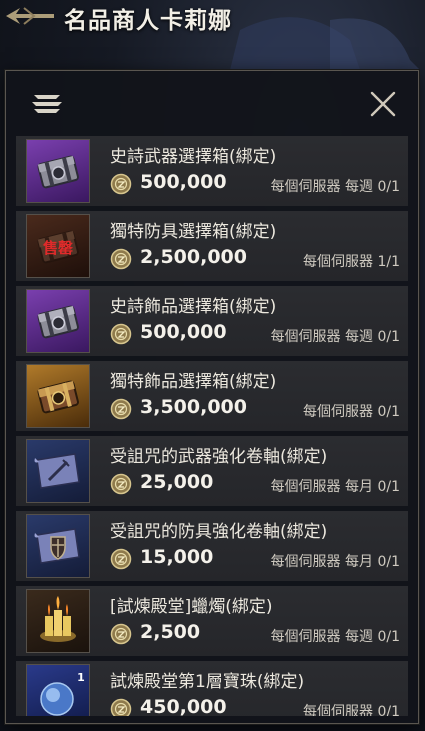 This screenshot has width=425, height=731. Describe the element at coordinates (193, 232) in the screenshot. I see `item-name: 獨特防具選擇箱(綁定)` at that location.